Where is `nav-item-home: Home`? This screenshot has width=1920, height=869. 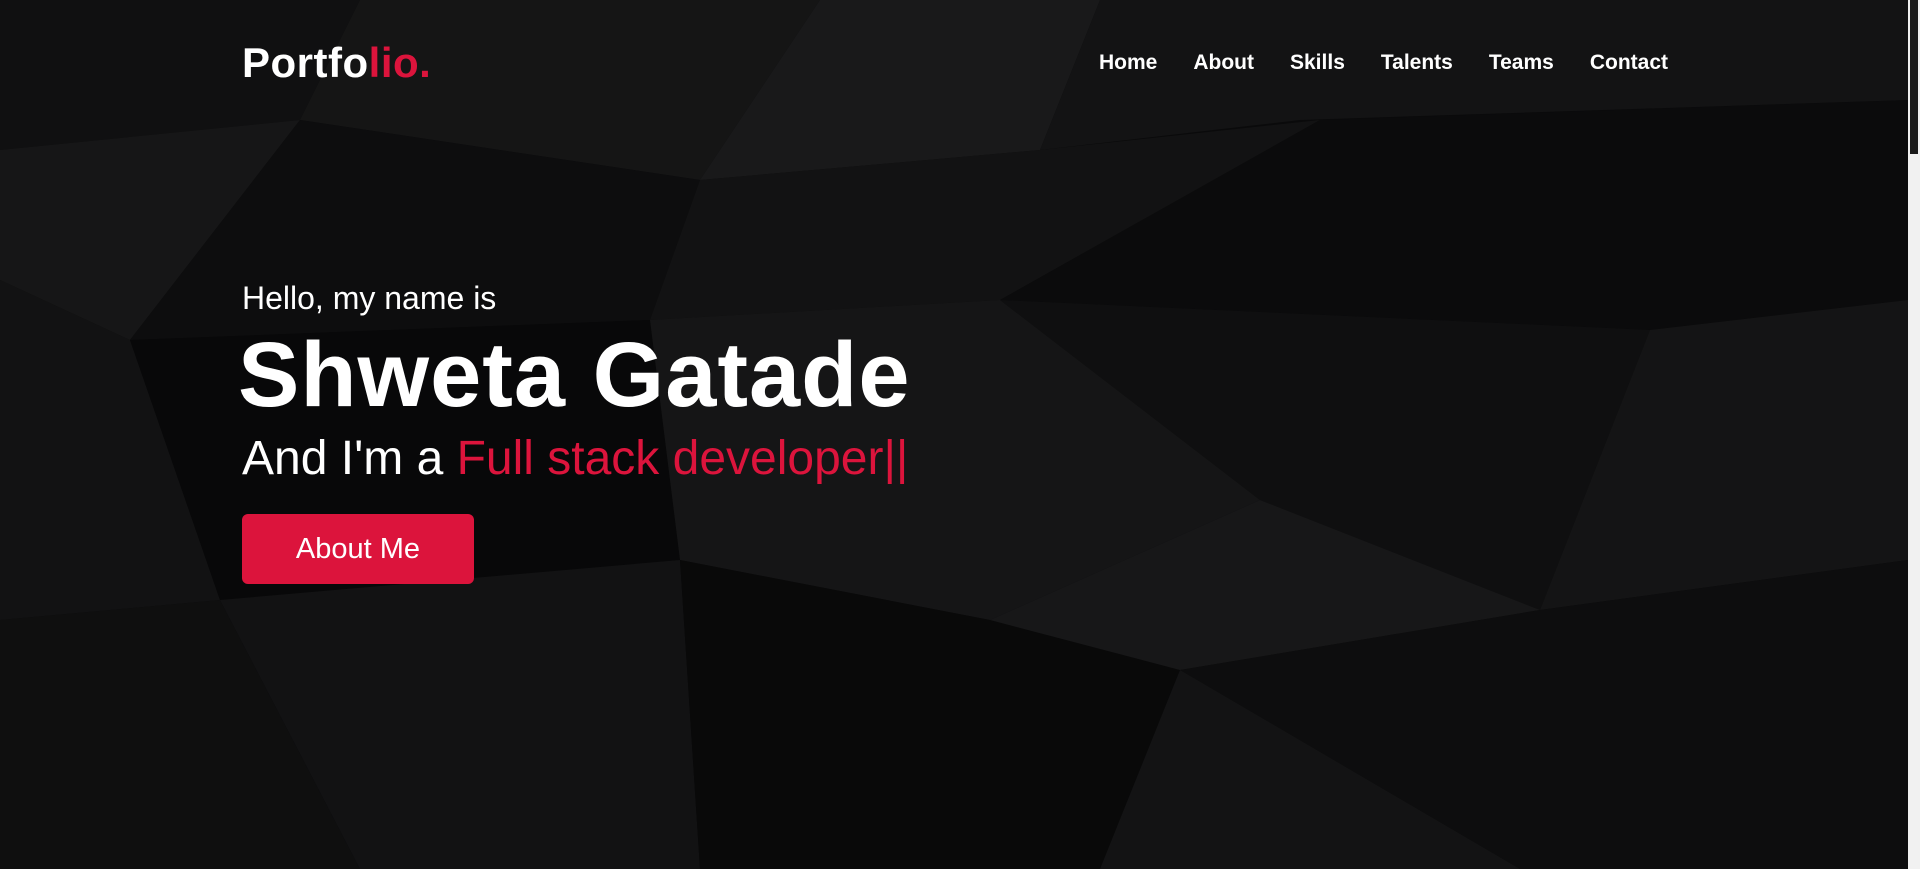
nav-item-home: Home is located at coordinates (1128, 63).